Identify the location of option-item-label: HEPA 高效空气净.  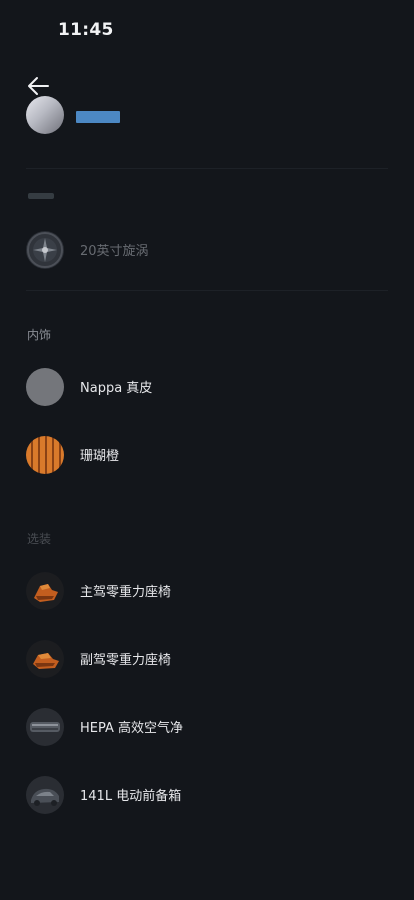
(132, 728).